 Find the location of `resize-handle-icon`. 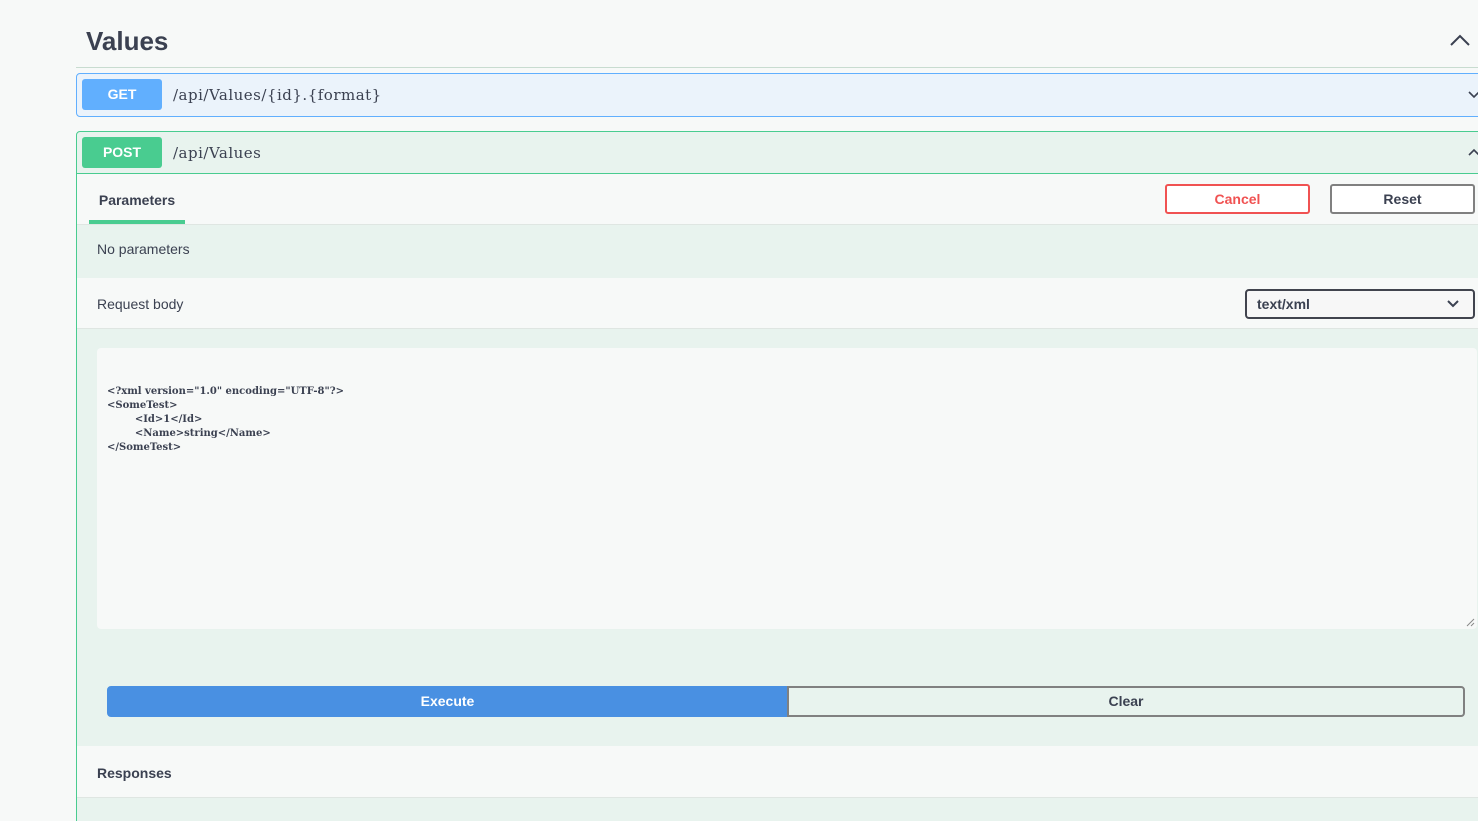

resize-handle-icon is located at coordinates (1470, 622).